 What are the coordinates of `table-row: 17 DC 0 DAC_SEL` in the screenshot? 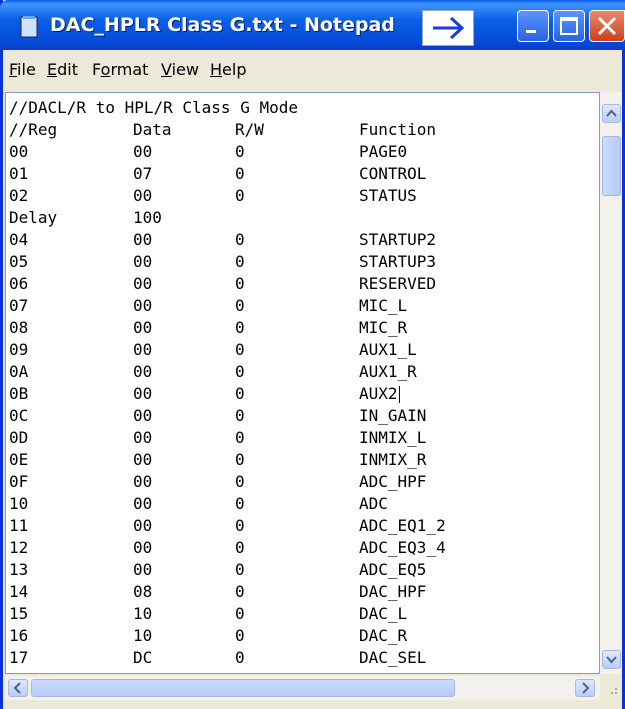 It's located at (299, 658).